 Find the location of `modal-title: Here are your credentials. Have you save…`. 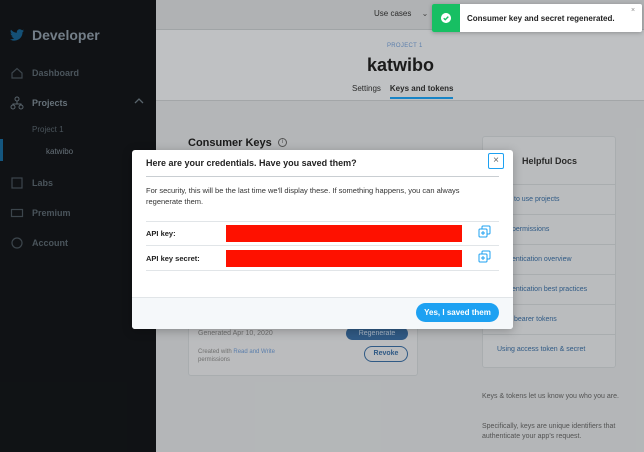

modal-title: Here are your credentials. Have you save… is located at coordinates (251, 163).